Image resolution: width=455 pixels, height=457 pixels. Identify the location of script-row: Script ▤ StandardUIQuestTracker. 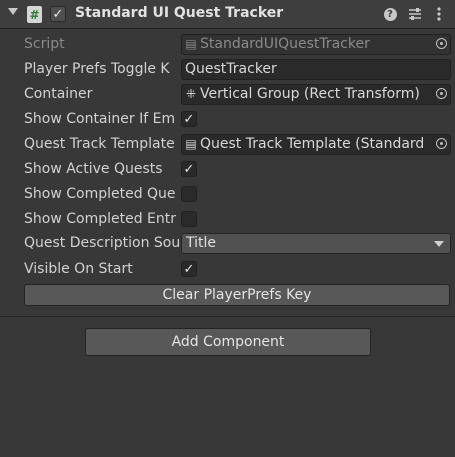
(227, 45).